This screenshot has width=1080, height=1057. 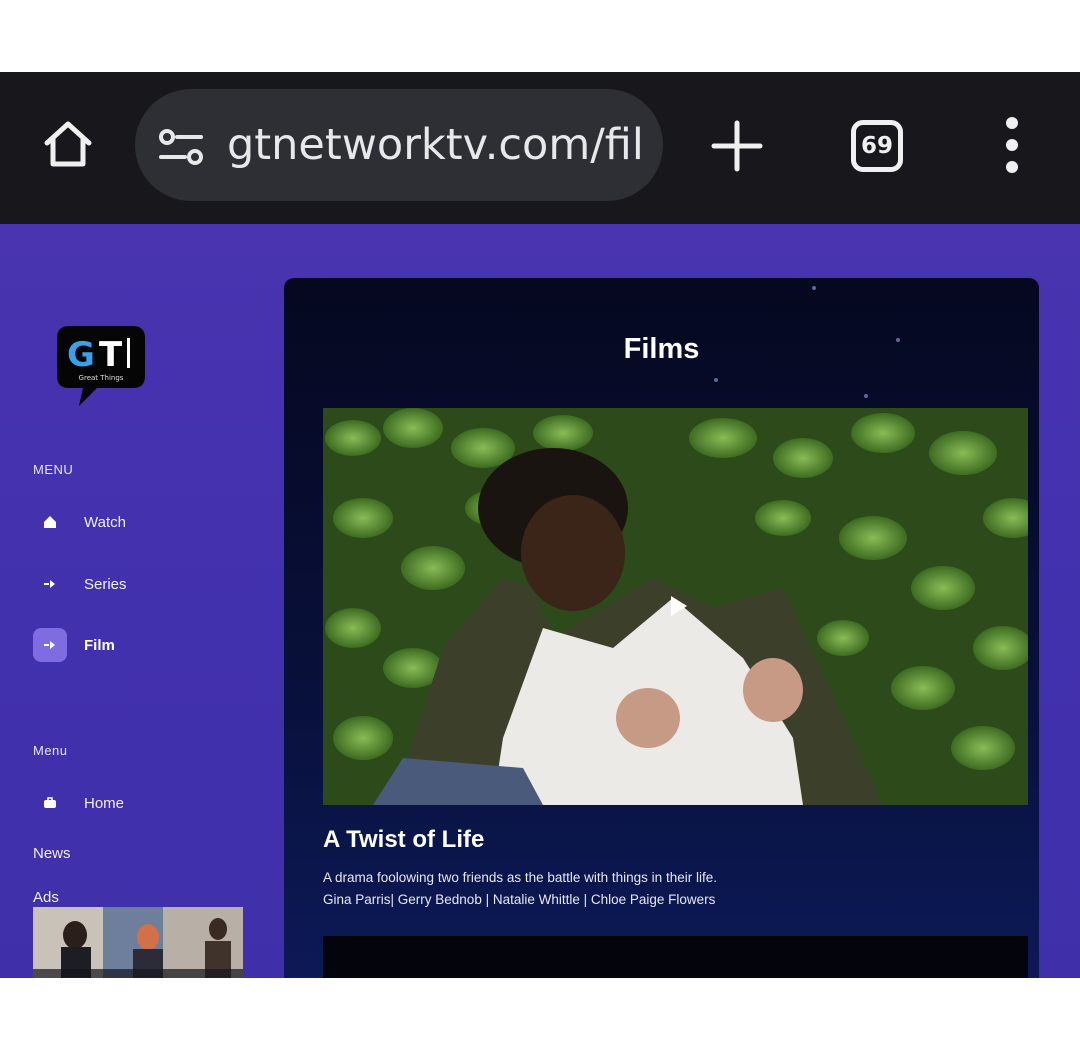 What do you see at coordinates (105, 584) in the screenshot?
I see `sidebar-item-label: Series` at bounding box center [105, 584].